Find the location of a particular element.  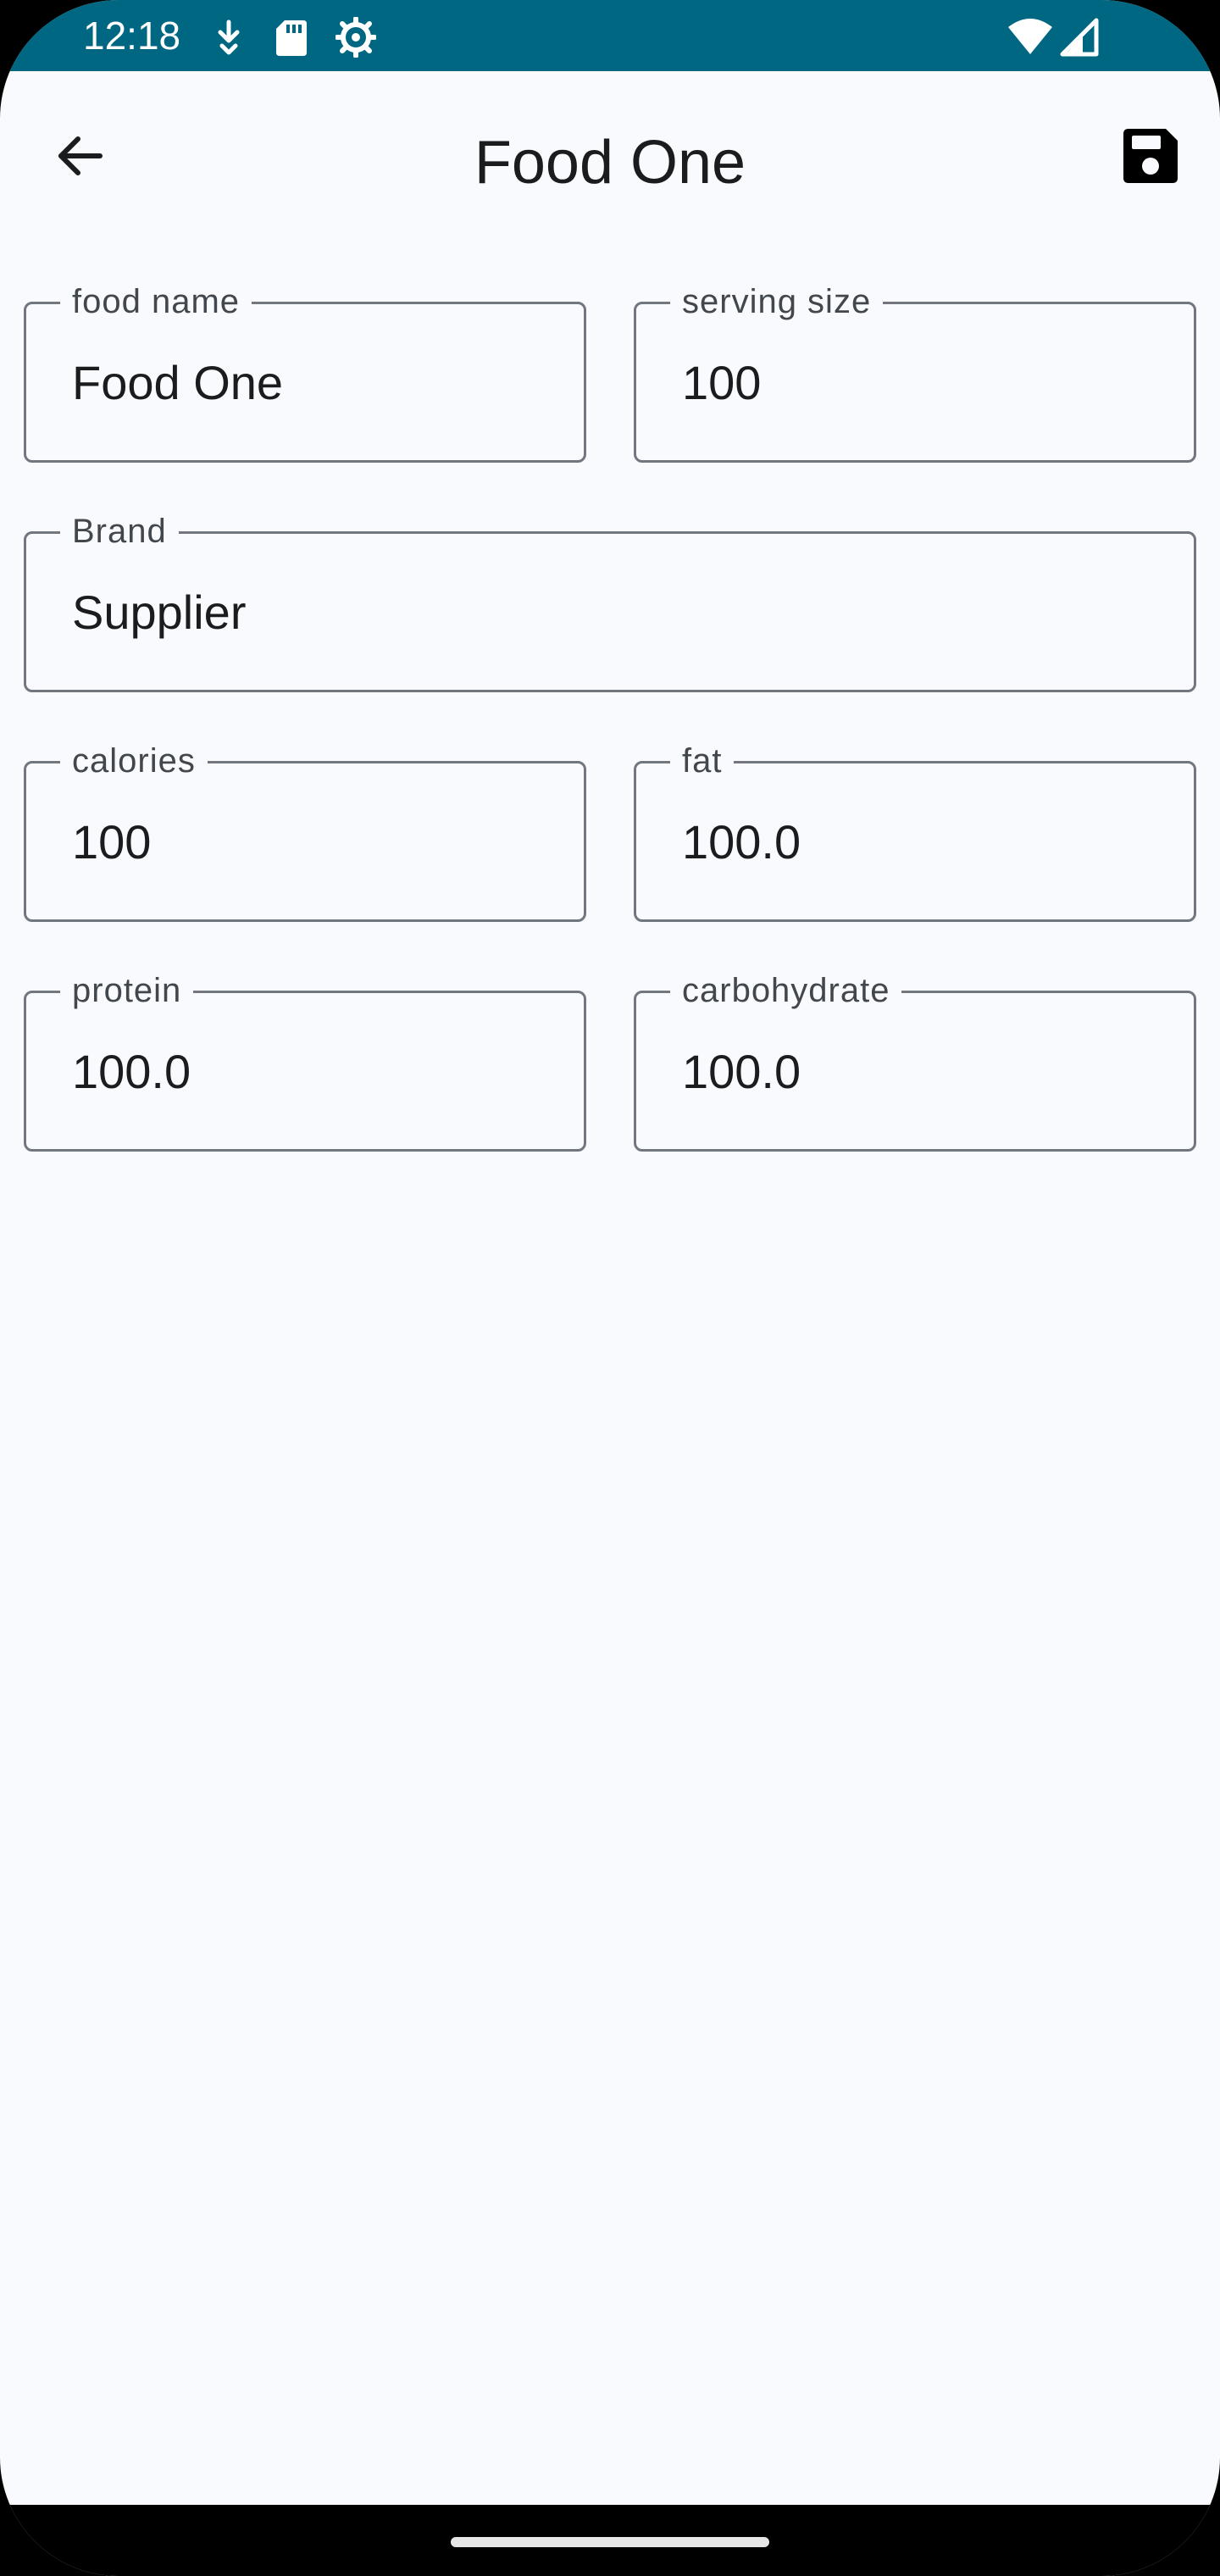

protein-value: 100.0 is located at coordinates (131, 1071).